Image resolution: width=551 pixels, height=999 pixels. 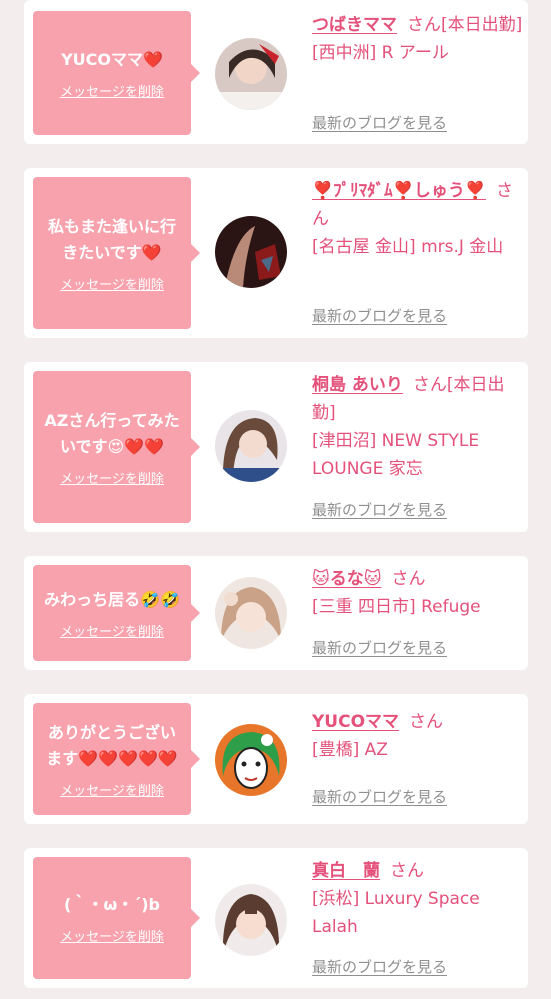 What do you see at coordinates (418, 736) in the screenshot?
I see `sender-info: YUCOママ さん [豊橋] AZ` at bounding box center [418, 736].